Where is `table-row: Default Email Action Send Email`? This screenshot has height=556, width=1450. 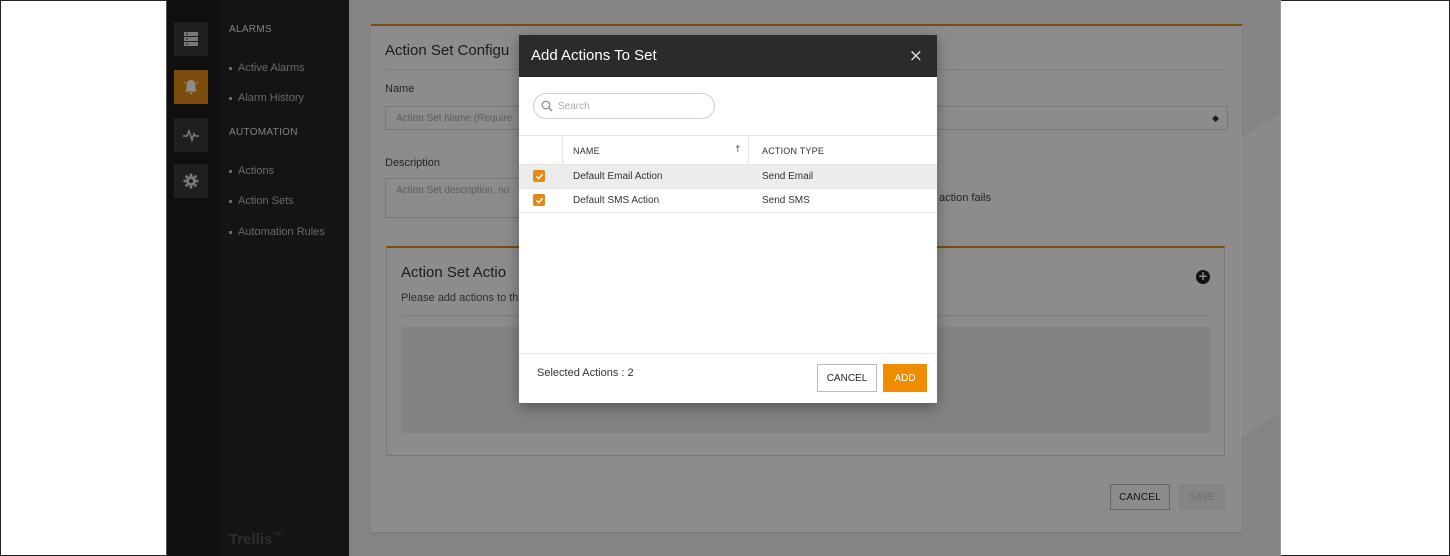 table-row: Default Email Action Send Email is located at coordinates (728, 177).